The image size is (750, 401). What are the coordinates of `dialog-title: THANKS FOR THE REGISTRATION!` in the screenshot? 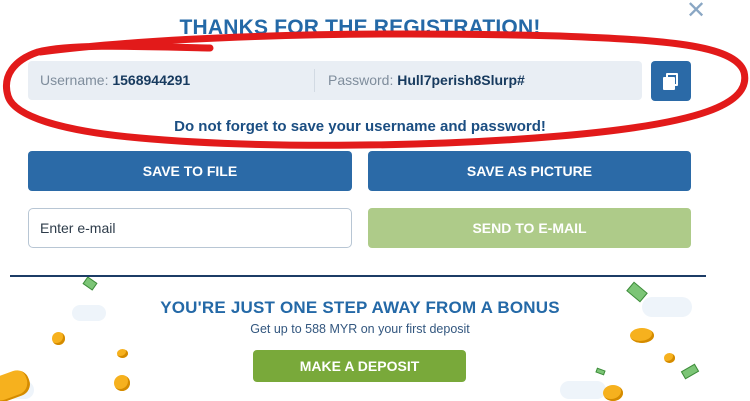 It's located at (360, 27).